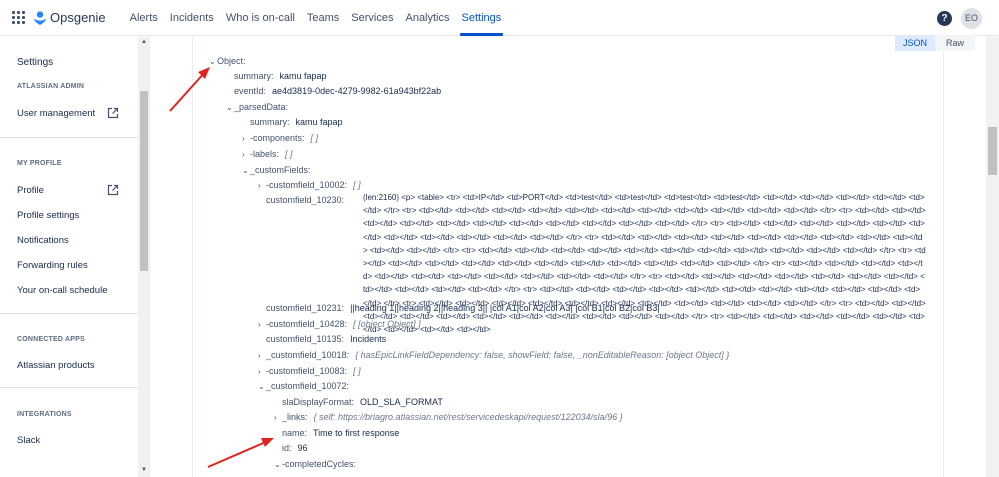 The height and width of the screenshot is (477, 999). Describe the element at coordinates (944, 18) in the screenshot. I see `help-icon: ?` at that location.